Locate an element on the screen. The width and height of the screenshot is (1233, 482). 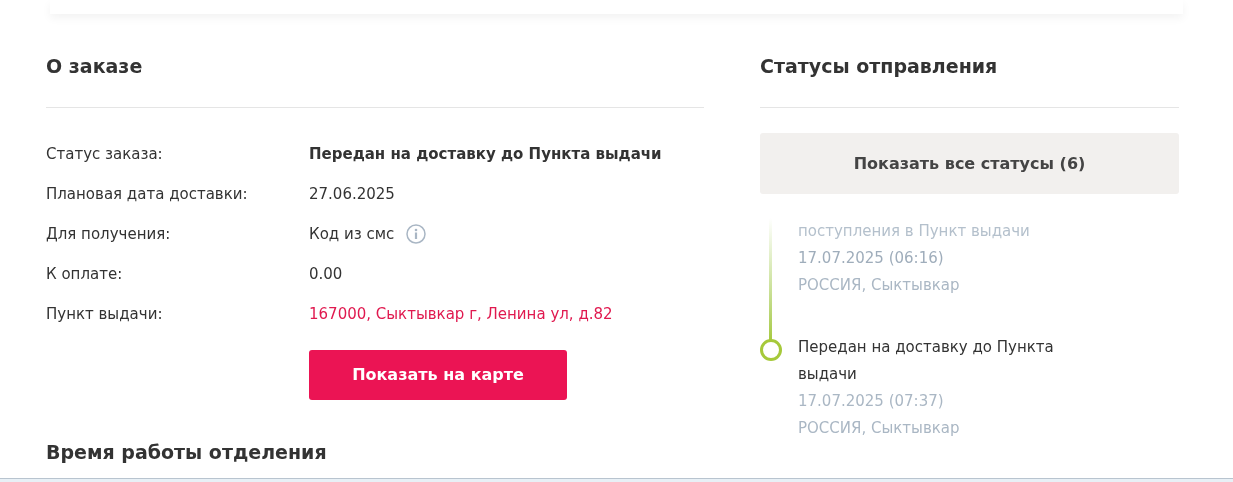
section-title: Статусы отправления is located at coordinates (879, 66).